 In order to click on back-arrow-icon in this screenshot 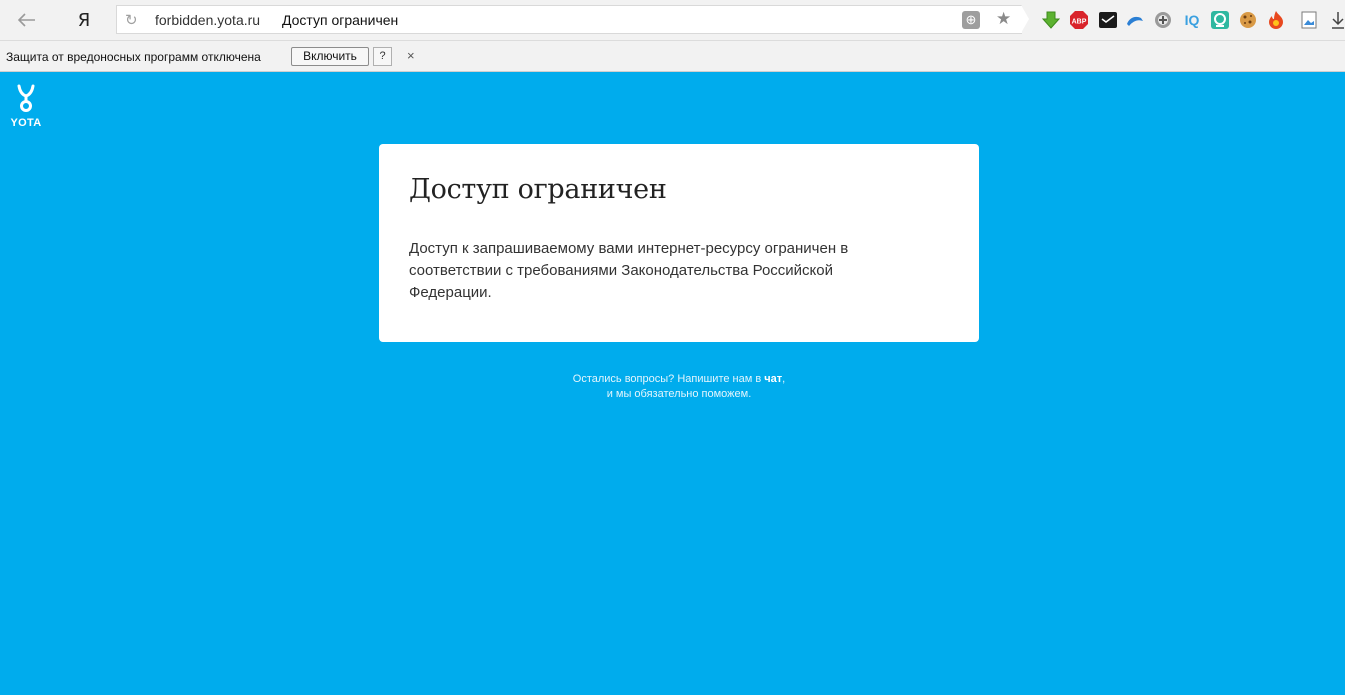, I will do `click(27, 20)`.